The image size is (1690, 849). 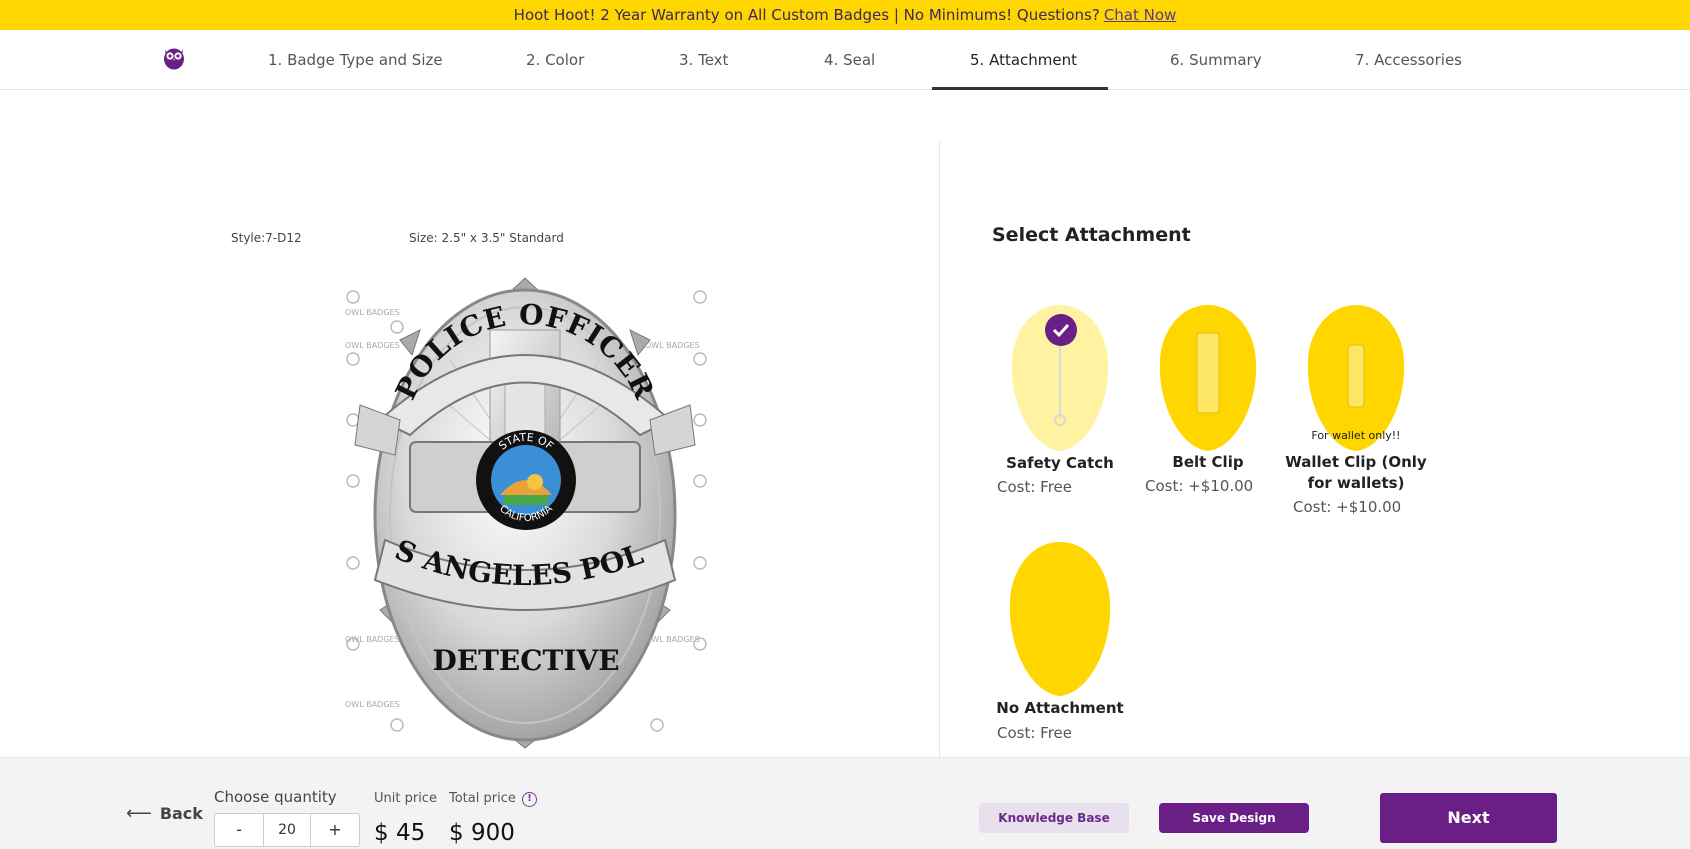 What do you see at coordinates (1356, 472) in the screenshot?
I see `attachment-name: Wallet Clip (Only for wallets)` at bounding box center [1356, 472].